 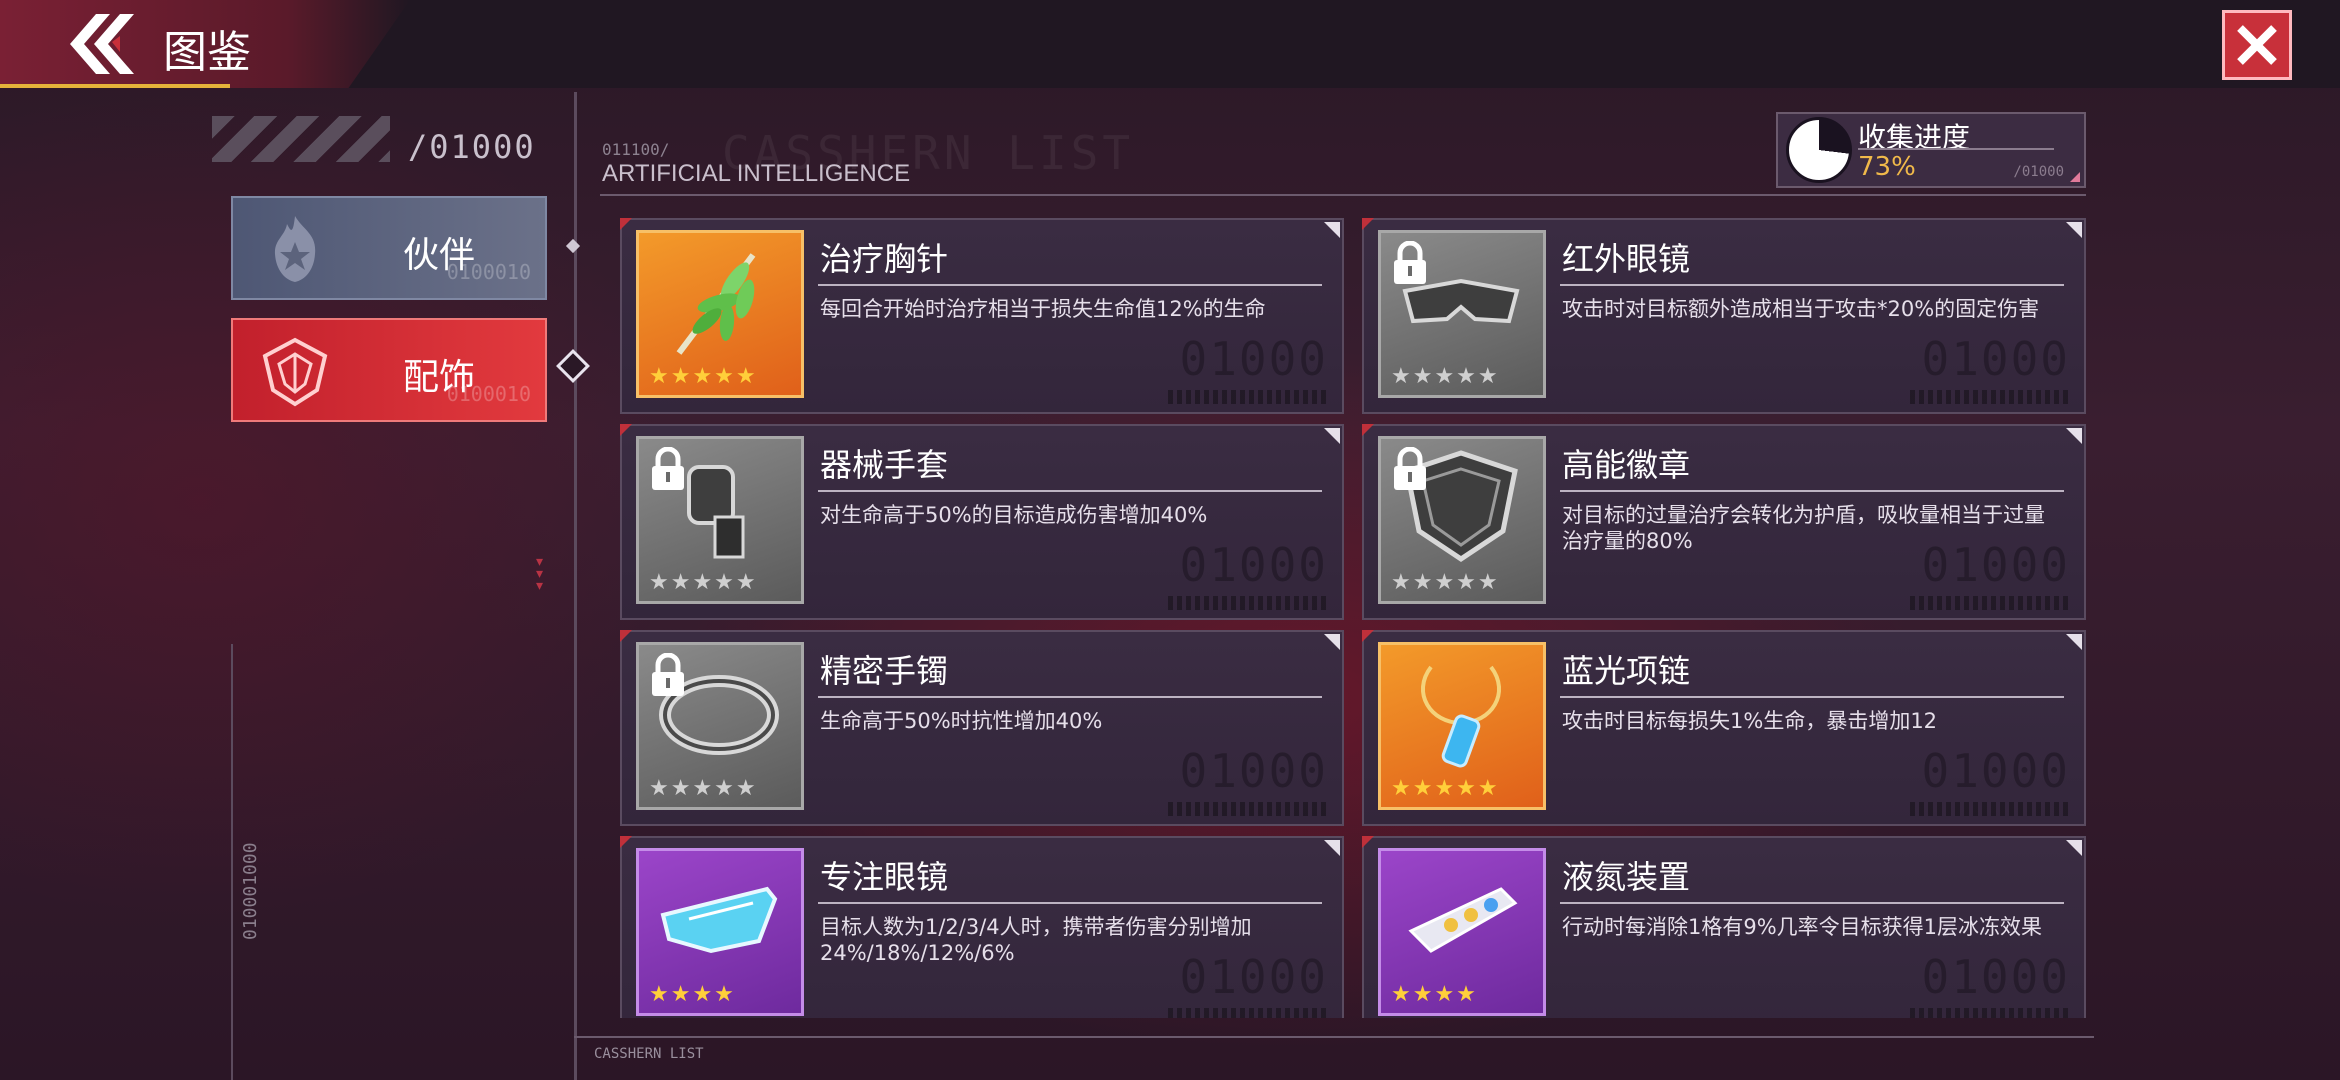 I want to click on close-icon, so click(x=2257, y=45).